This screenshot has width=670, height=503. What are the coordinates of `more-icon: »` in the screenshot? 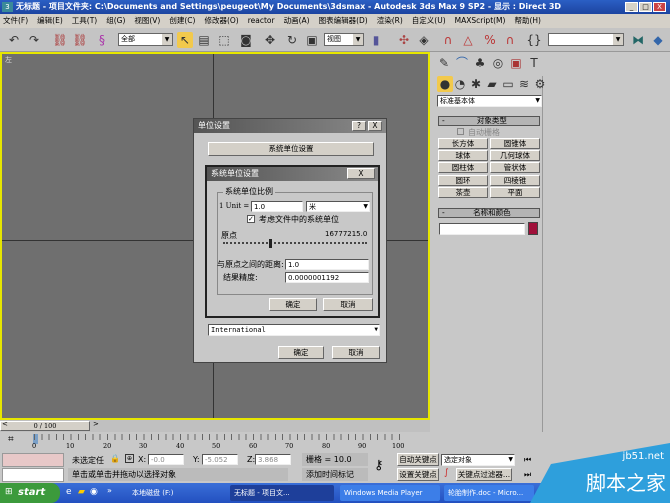 It's located at (109, 490).